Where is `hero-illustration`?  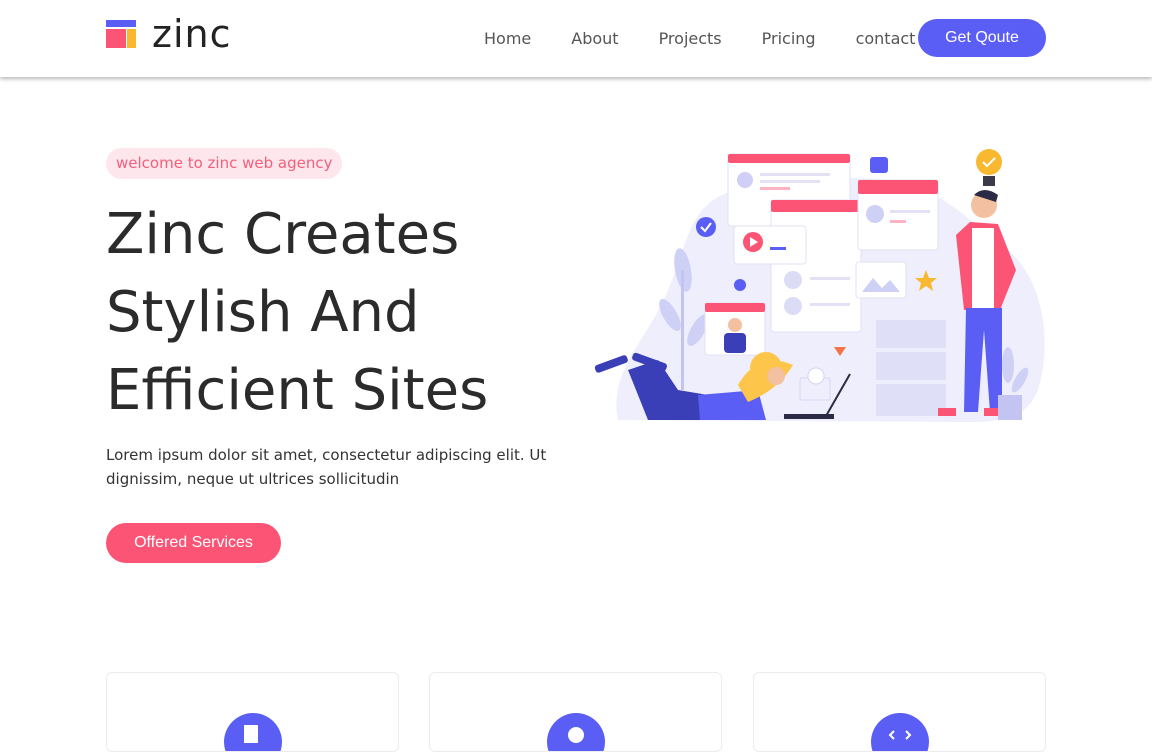
hero-illustration is located at coordinates (819, 285).